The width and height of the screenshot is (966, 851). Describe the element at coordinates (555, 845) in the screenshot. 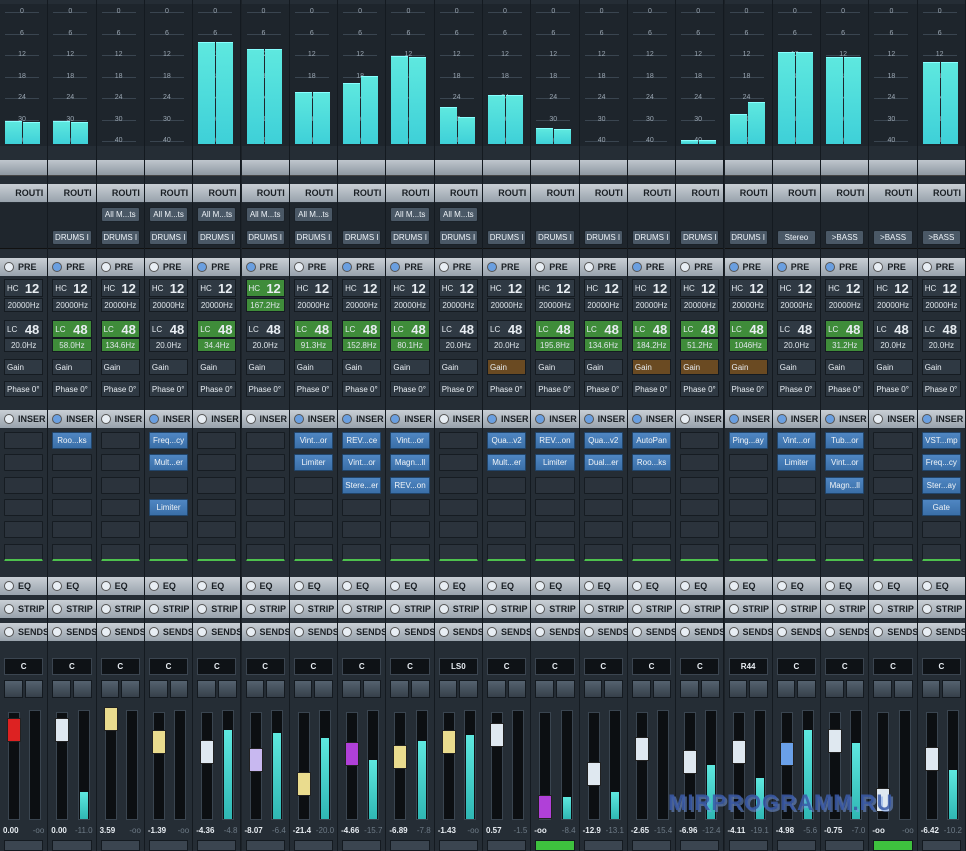

I see `record-monitor-row` at that location.